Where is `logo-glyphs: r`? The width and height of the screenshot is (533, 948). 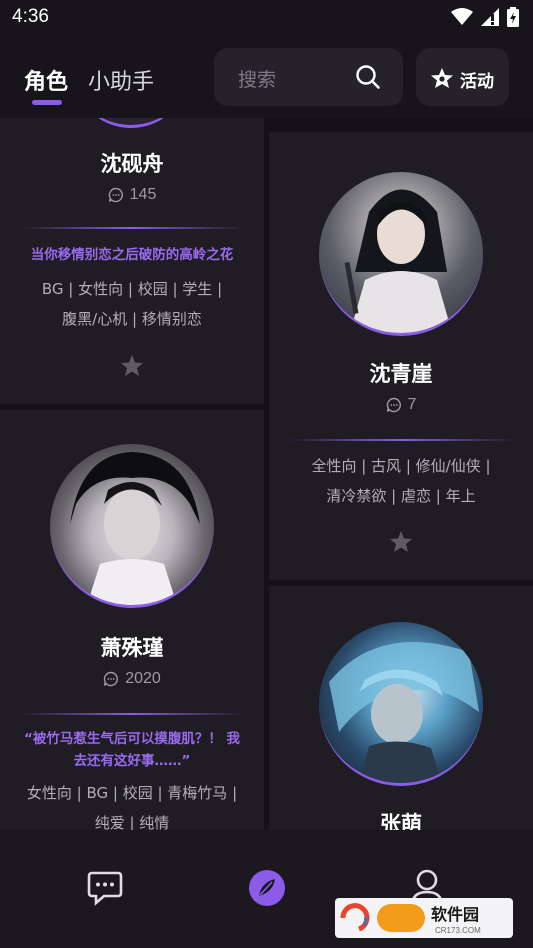 logo-glyphs: r is located at coordinates (366, 921).